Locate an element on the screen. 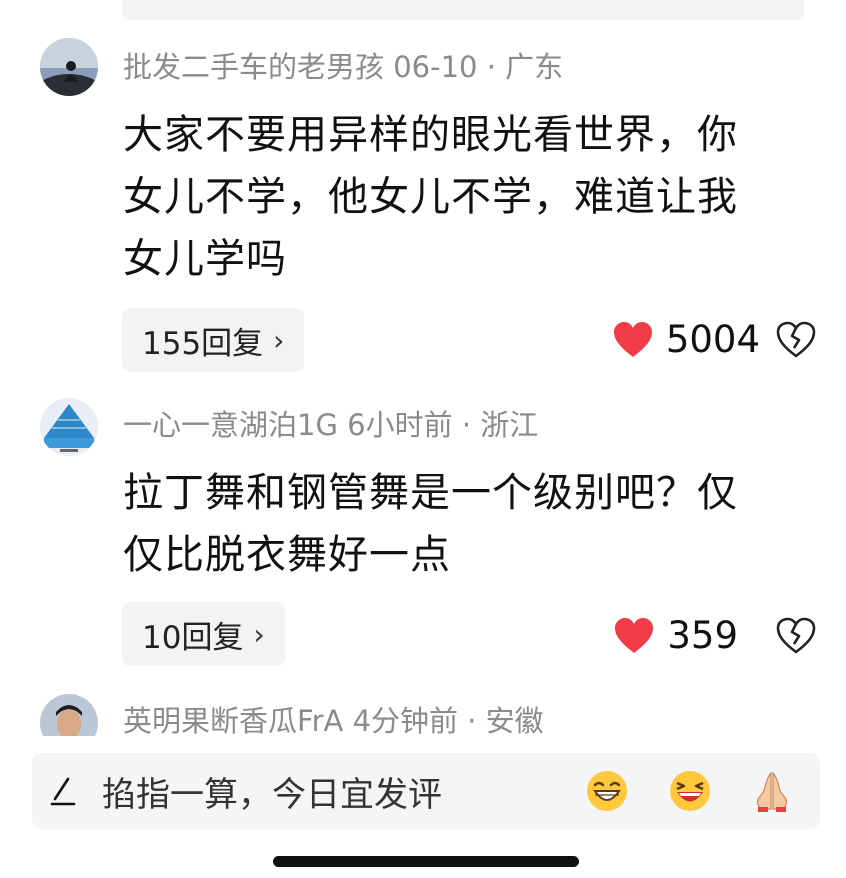 Image resolution: width=846 pixels, height=878 pixels. like-group: 359 is located at coordinates (714, 635).